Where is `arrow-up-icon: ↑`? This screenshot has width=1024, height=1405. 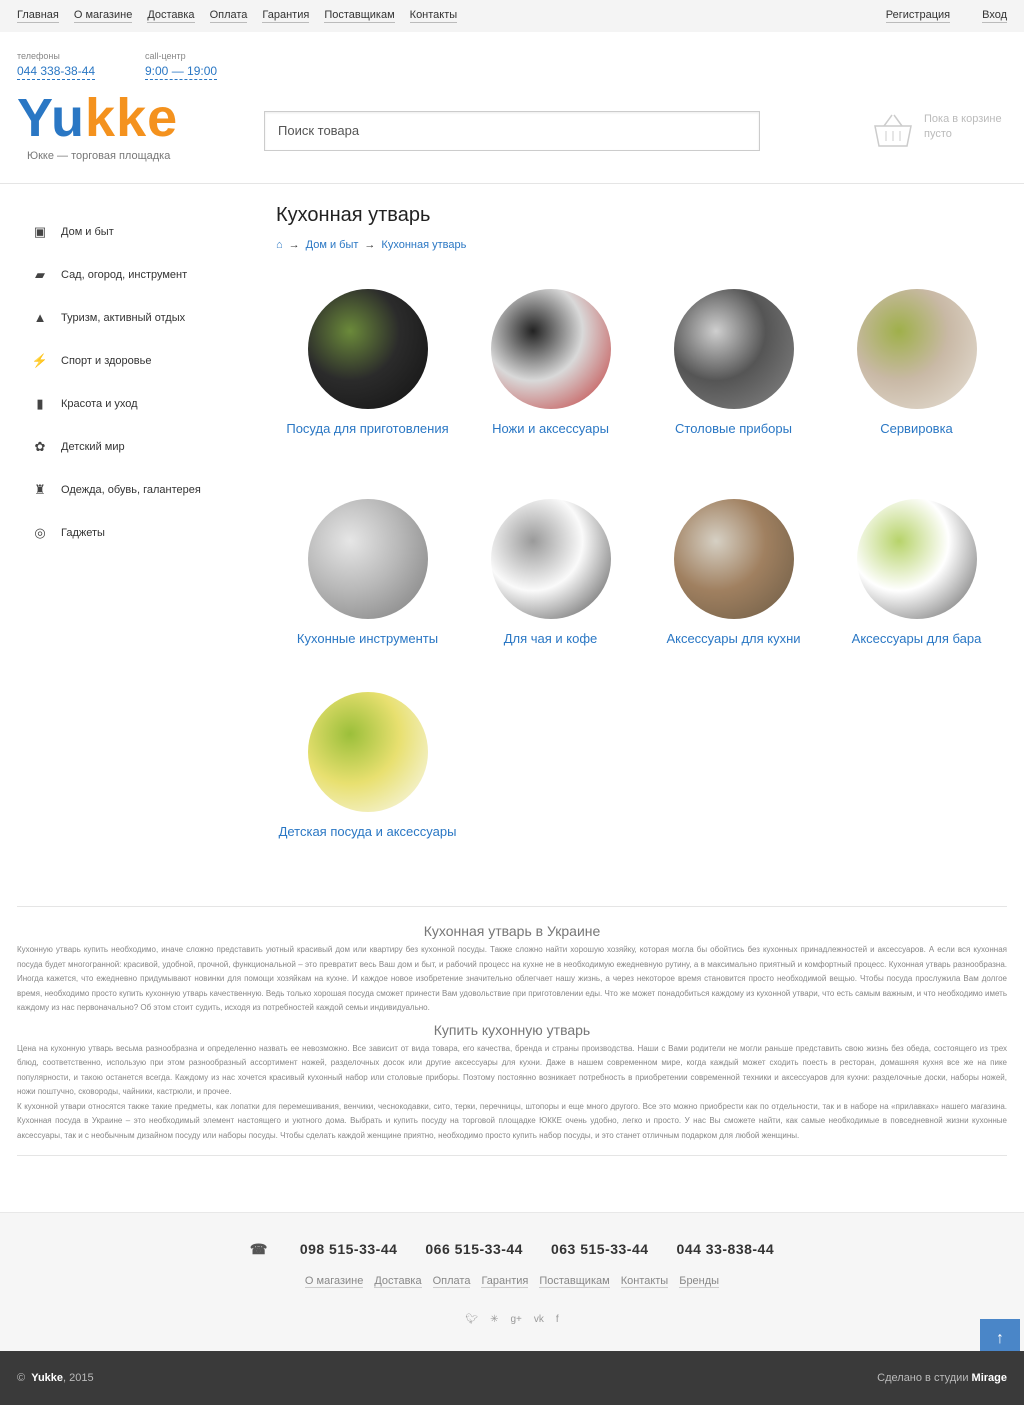 arrow-up-icon: ↑ is located at coordinates (1000, 1338).